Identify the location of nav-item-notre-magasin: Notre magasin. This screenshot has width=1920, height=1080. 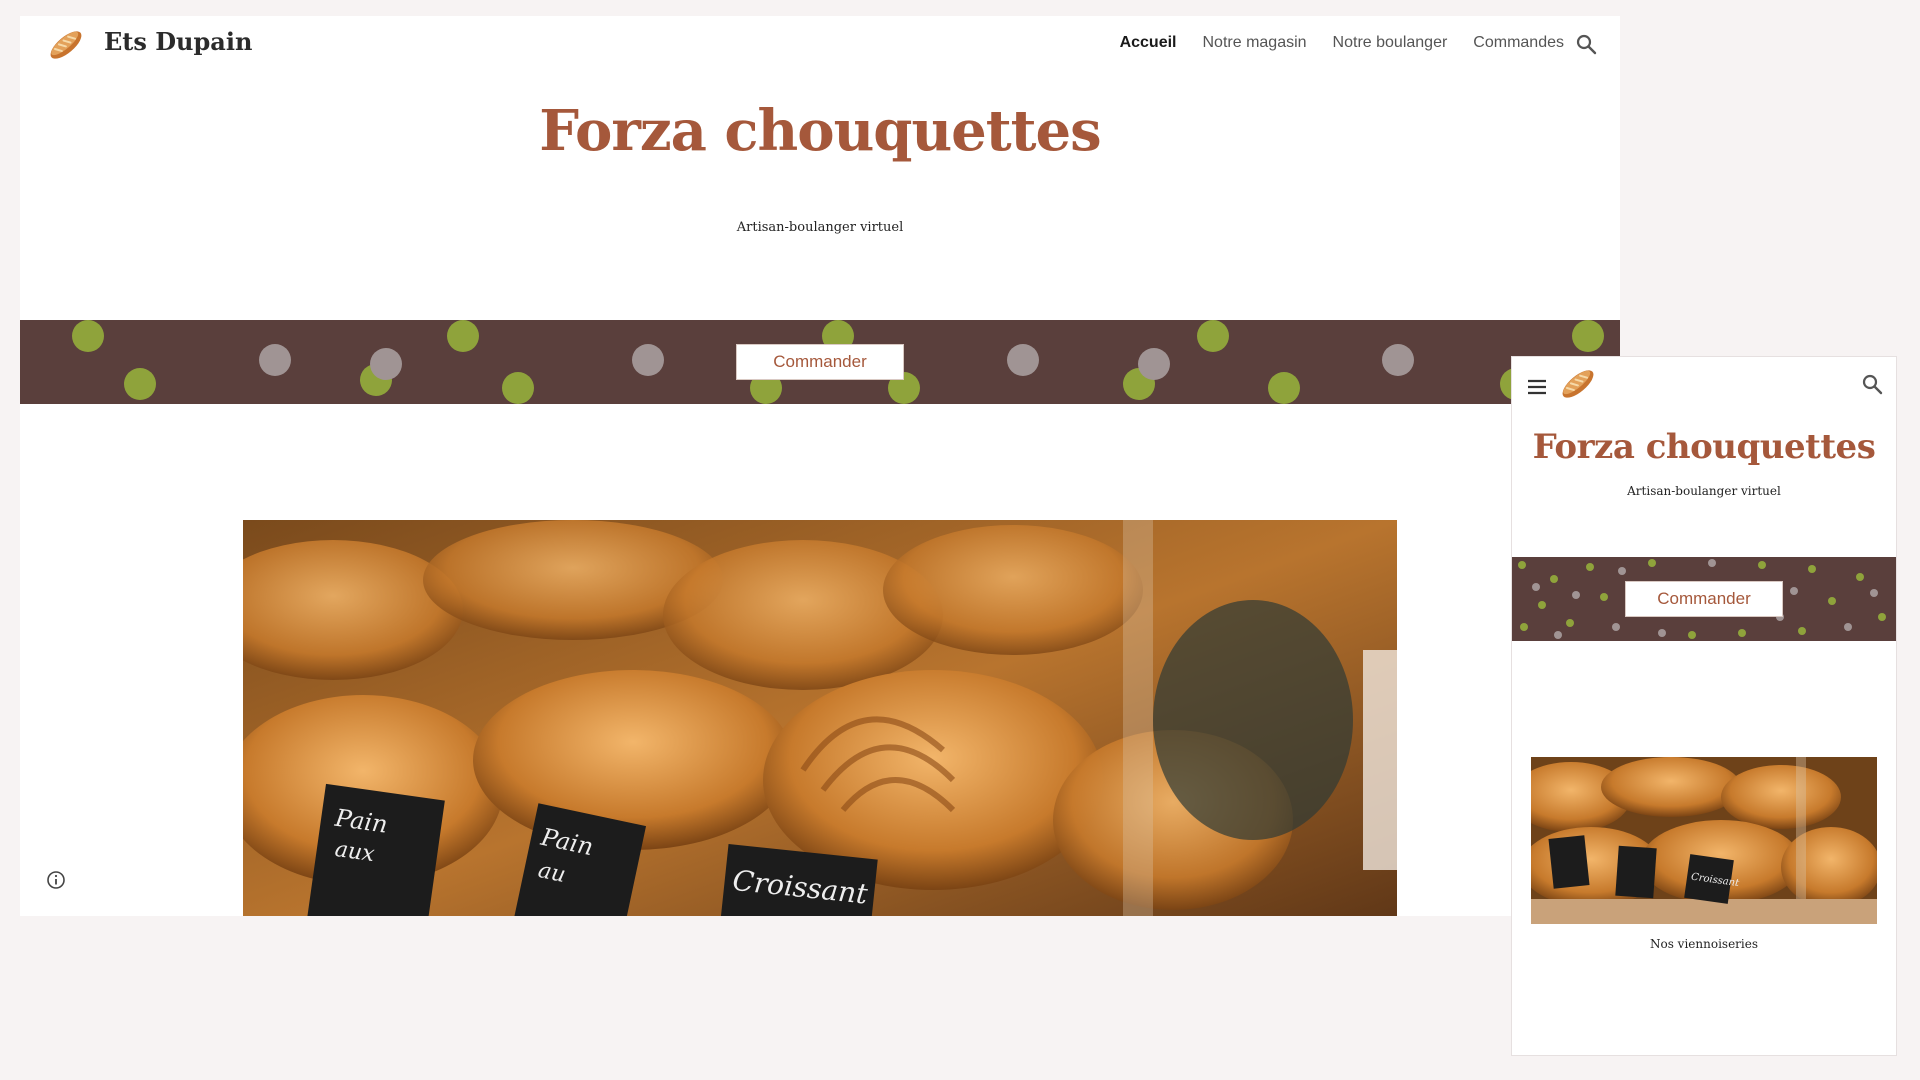
(1255, 43).